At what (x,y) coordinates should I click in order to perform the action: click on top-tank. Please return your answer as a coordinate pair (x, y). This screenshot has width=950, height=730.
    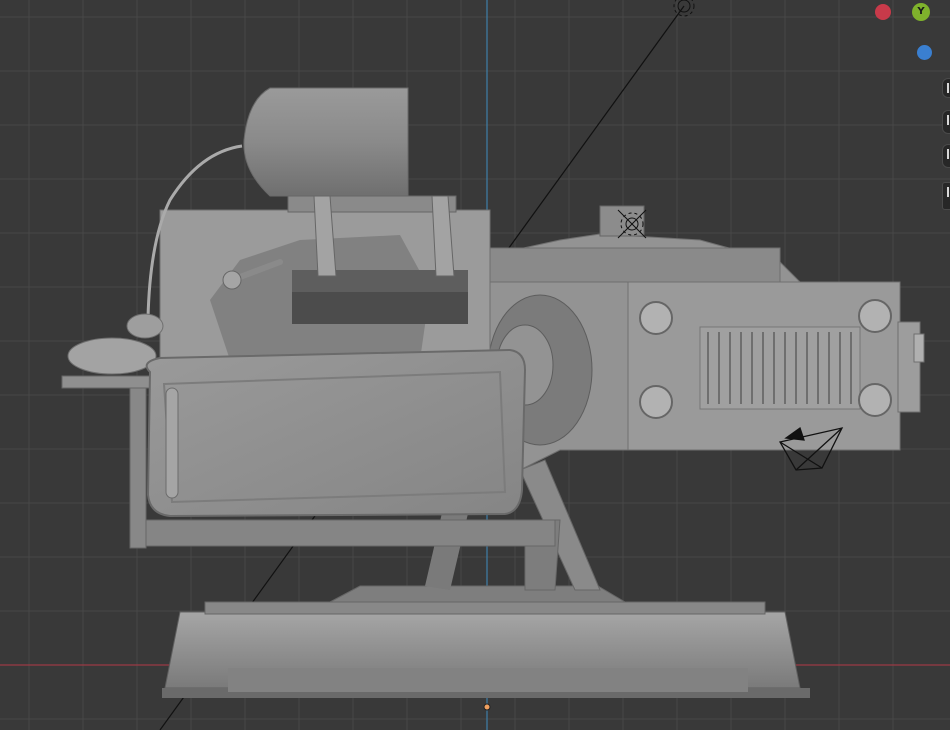
    Looking at the image, I should click on (326, 142).